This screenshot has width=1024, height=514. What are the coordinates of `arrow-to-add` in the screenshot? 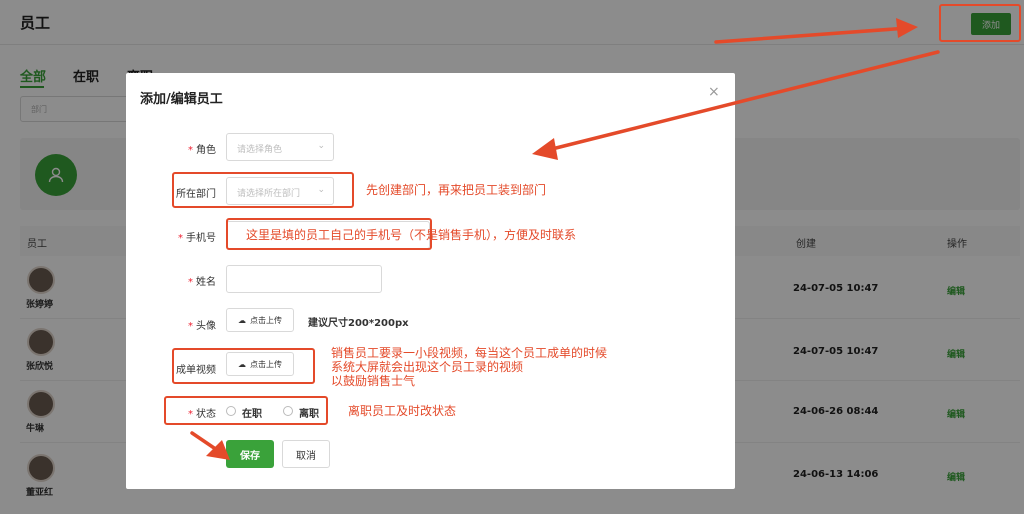 It's located at (812, 35).